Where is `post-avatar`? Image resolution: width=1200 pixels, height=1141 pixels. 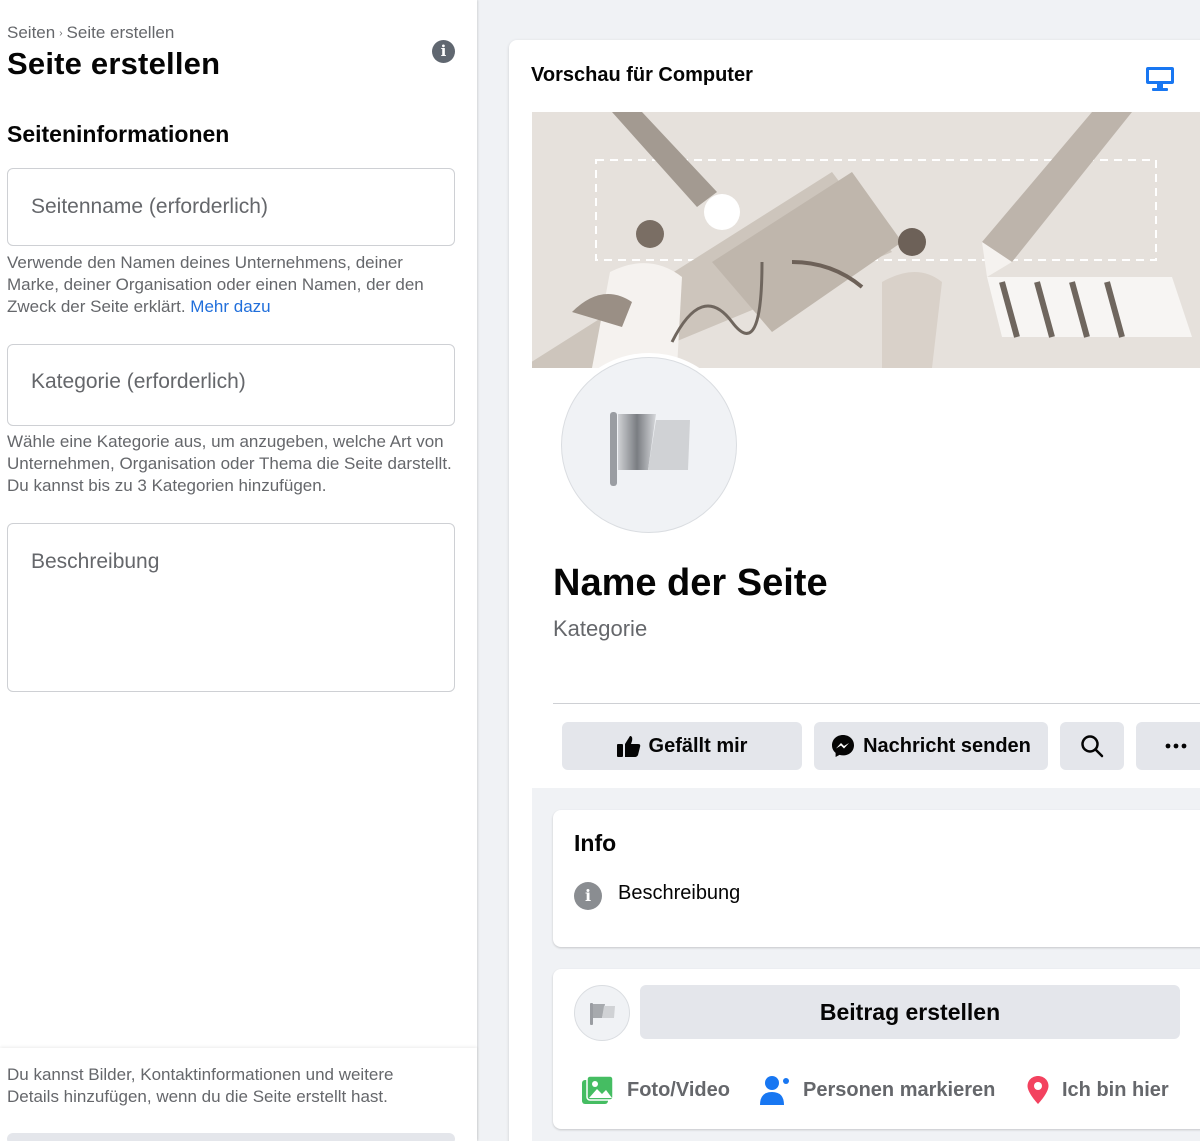 post-avatar is located at coordinates (602, 1013).